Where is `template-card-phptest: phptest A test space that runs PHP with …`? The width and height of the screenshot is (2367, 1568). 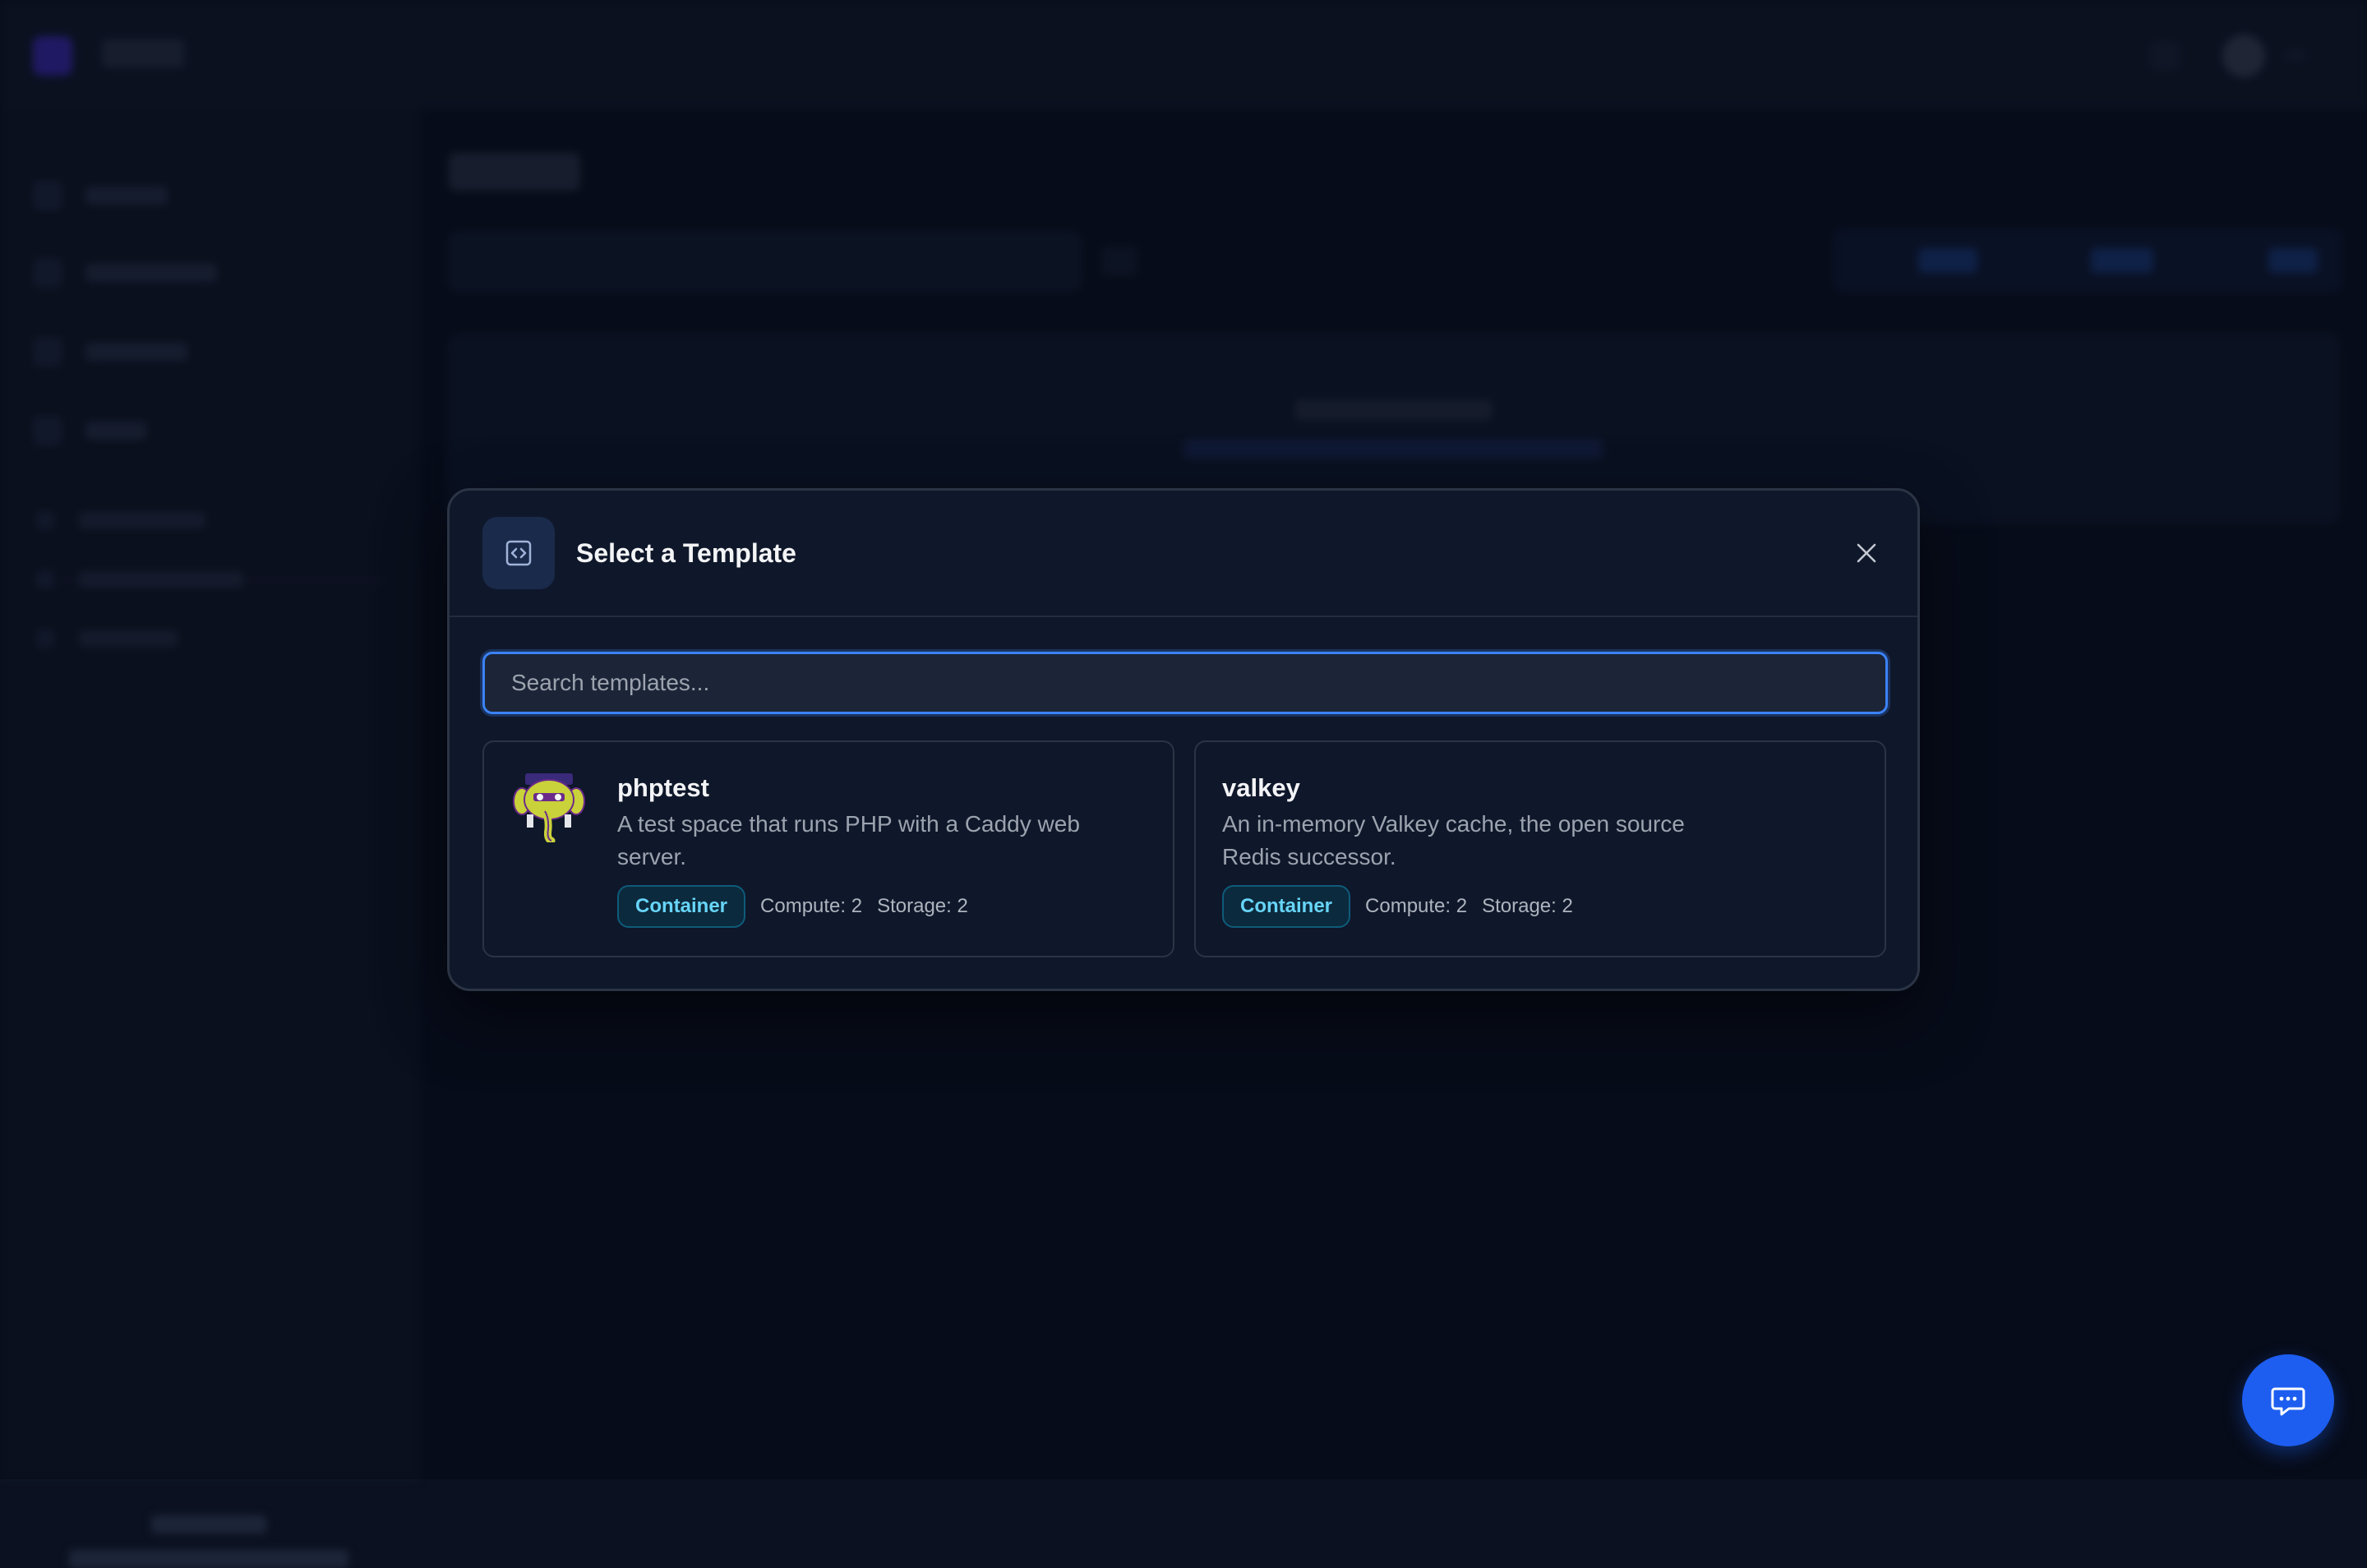
template-card-phptest: phptest A test space that runs PHP with … is located at coordinates (828, 849).